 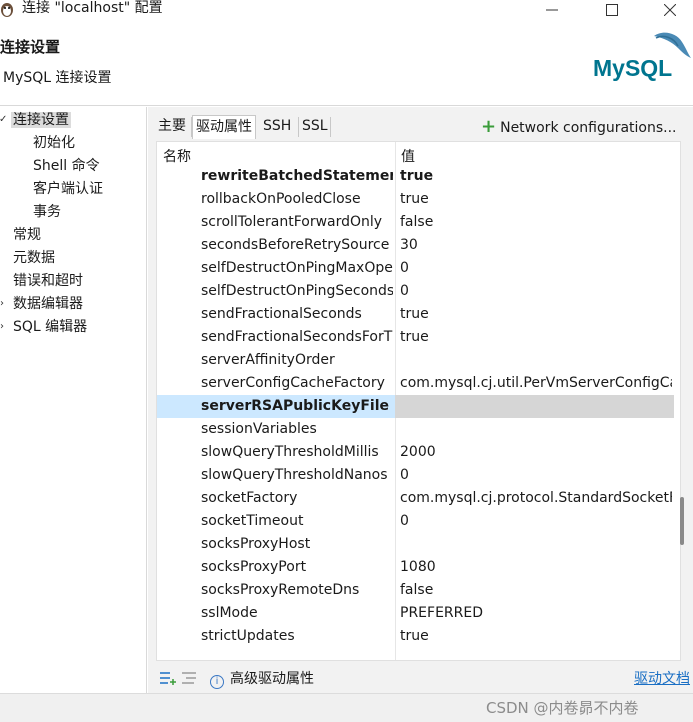 What do you see at coordinates (415, 429) in the screenshot?
I see `table-row: sessionVariables` at bounding box center [415, 429].